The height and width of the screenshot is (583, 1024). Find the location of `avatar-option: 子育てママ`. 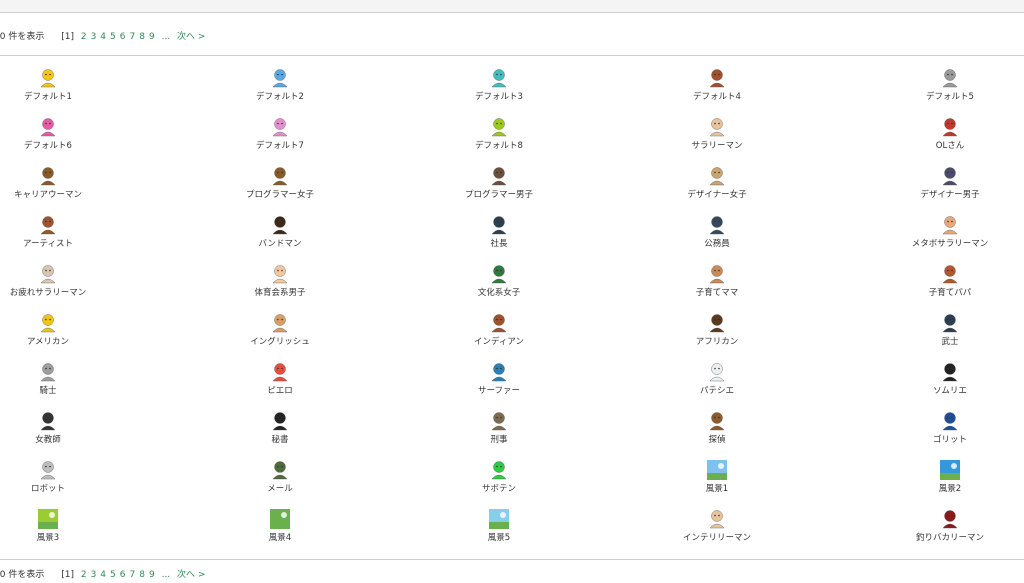

avatar-option: 子育てママ is located at coordinates (717, 288).